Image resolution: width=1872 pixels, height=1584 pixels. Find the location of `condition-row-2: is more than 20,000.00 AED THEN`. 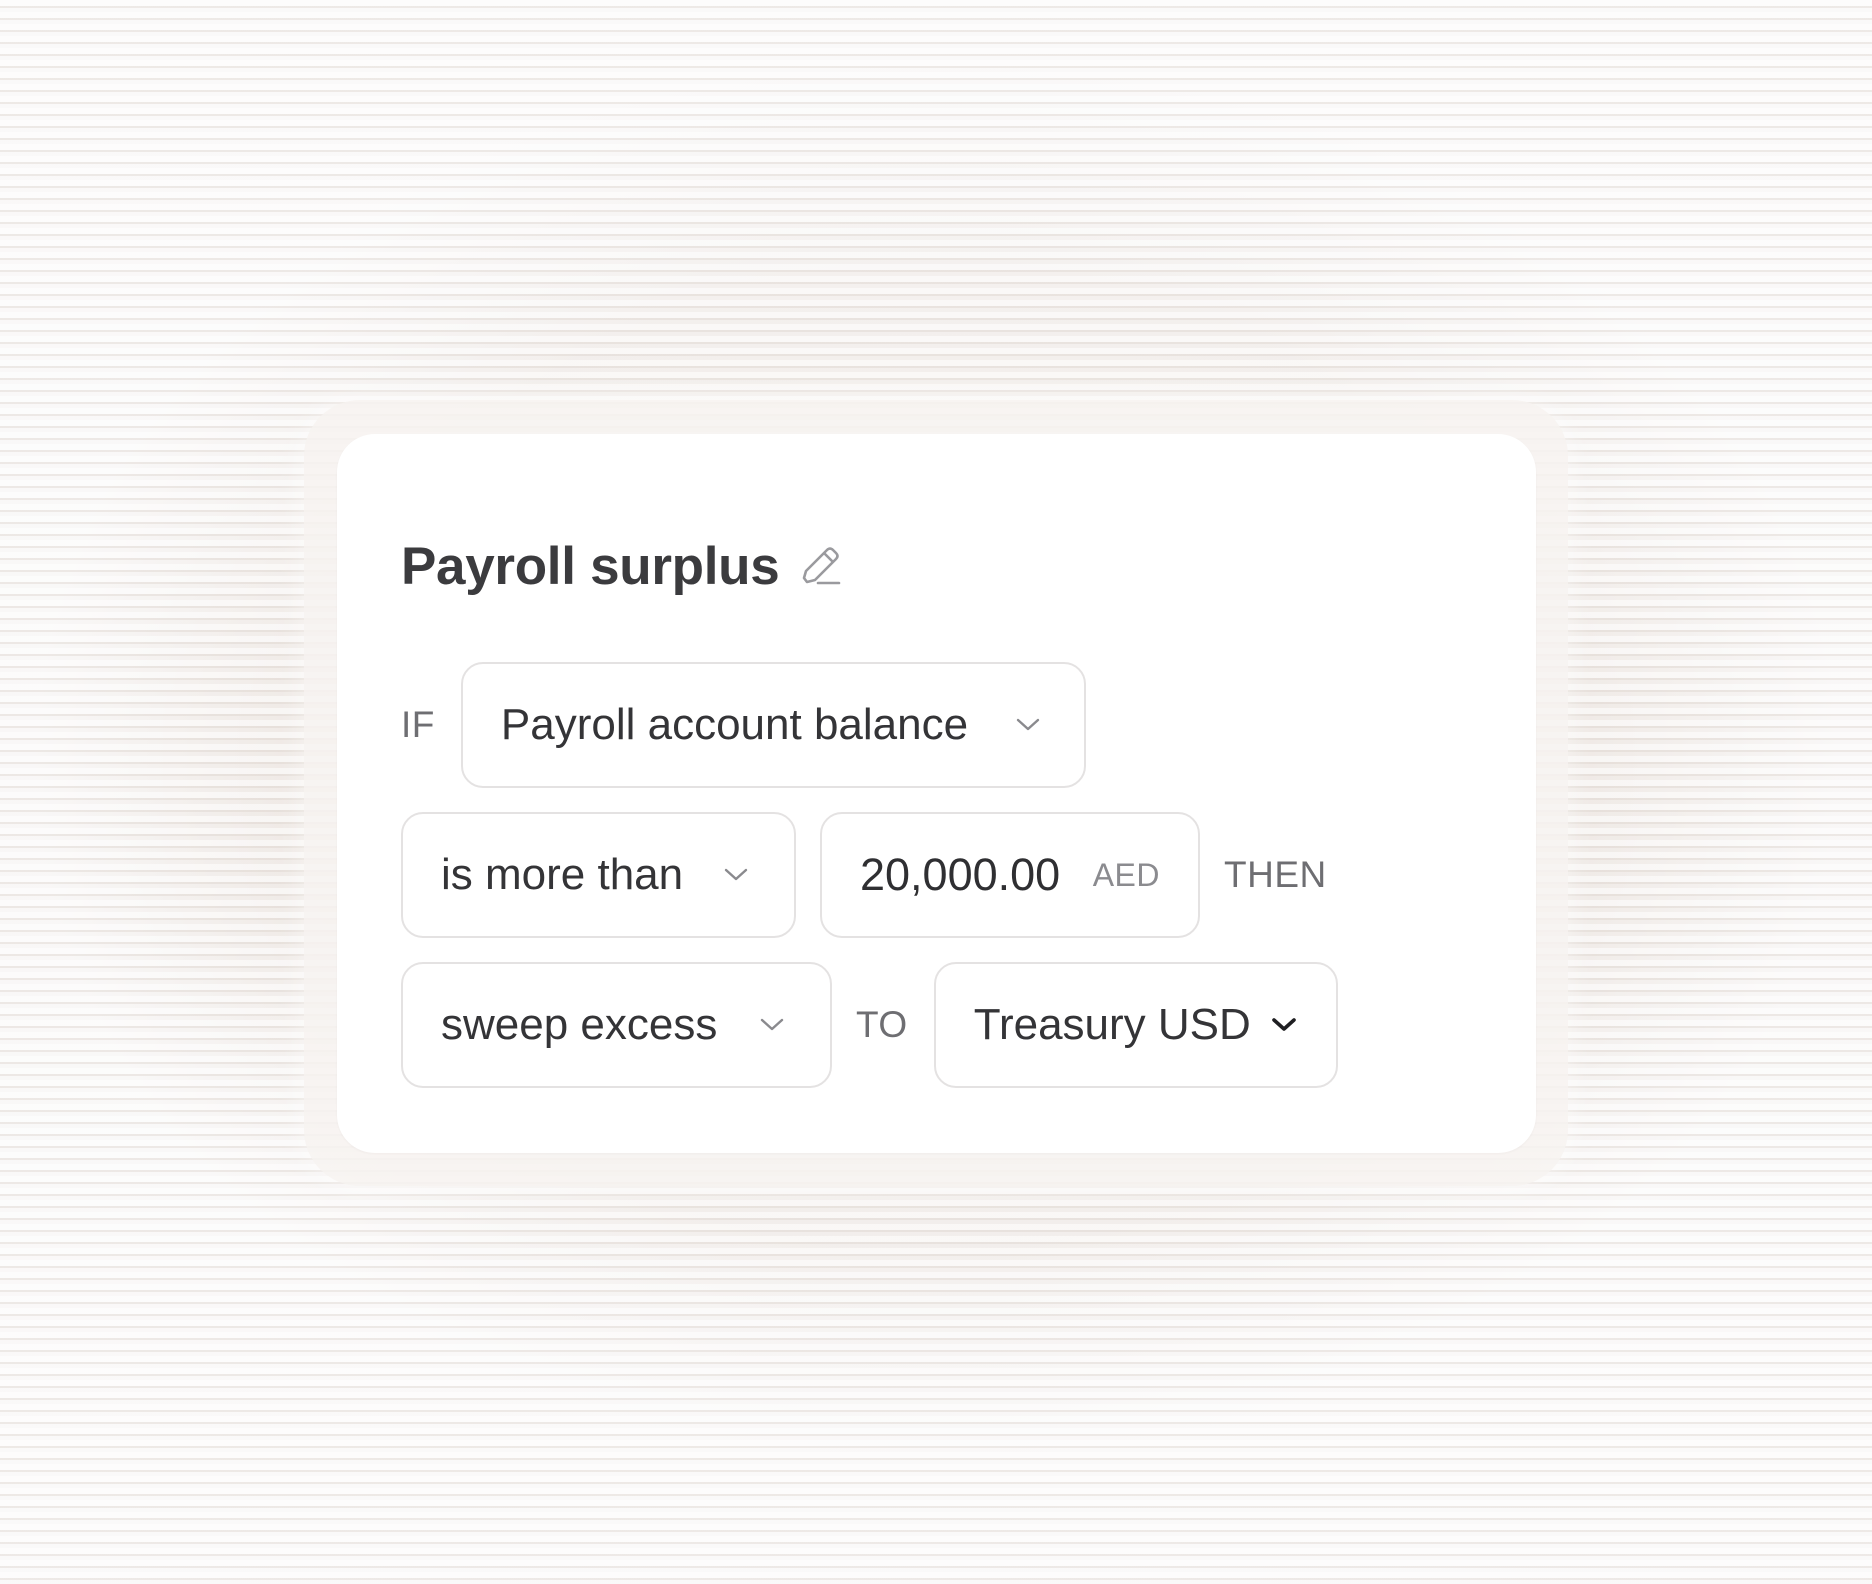

condition-row-2: is more than 20,000.00 AED THEN is located at coordinates (864, 875).